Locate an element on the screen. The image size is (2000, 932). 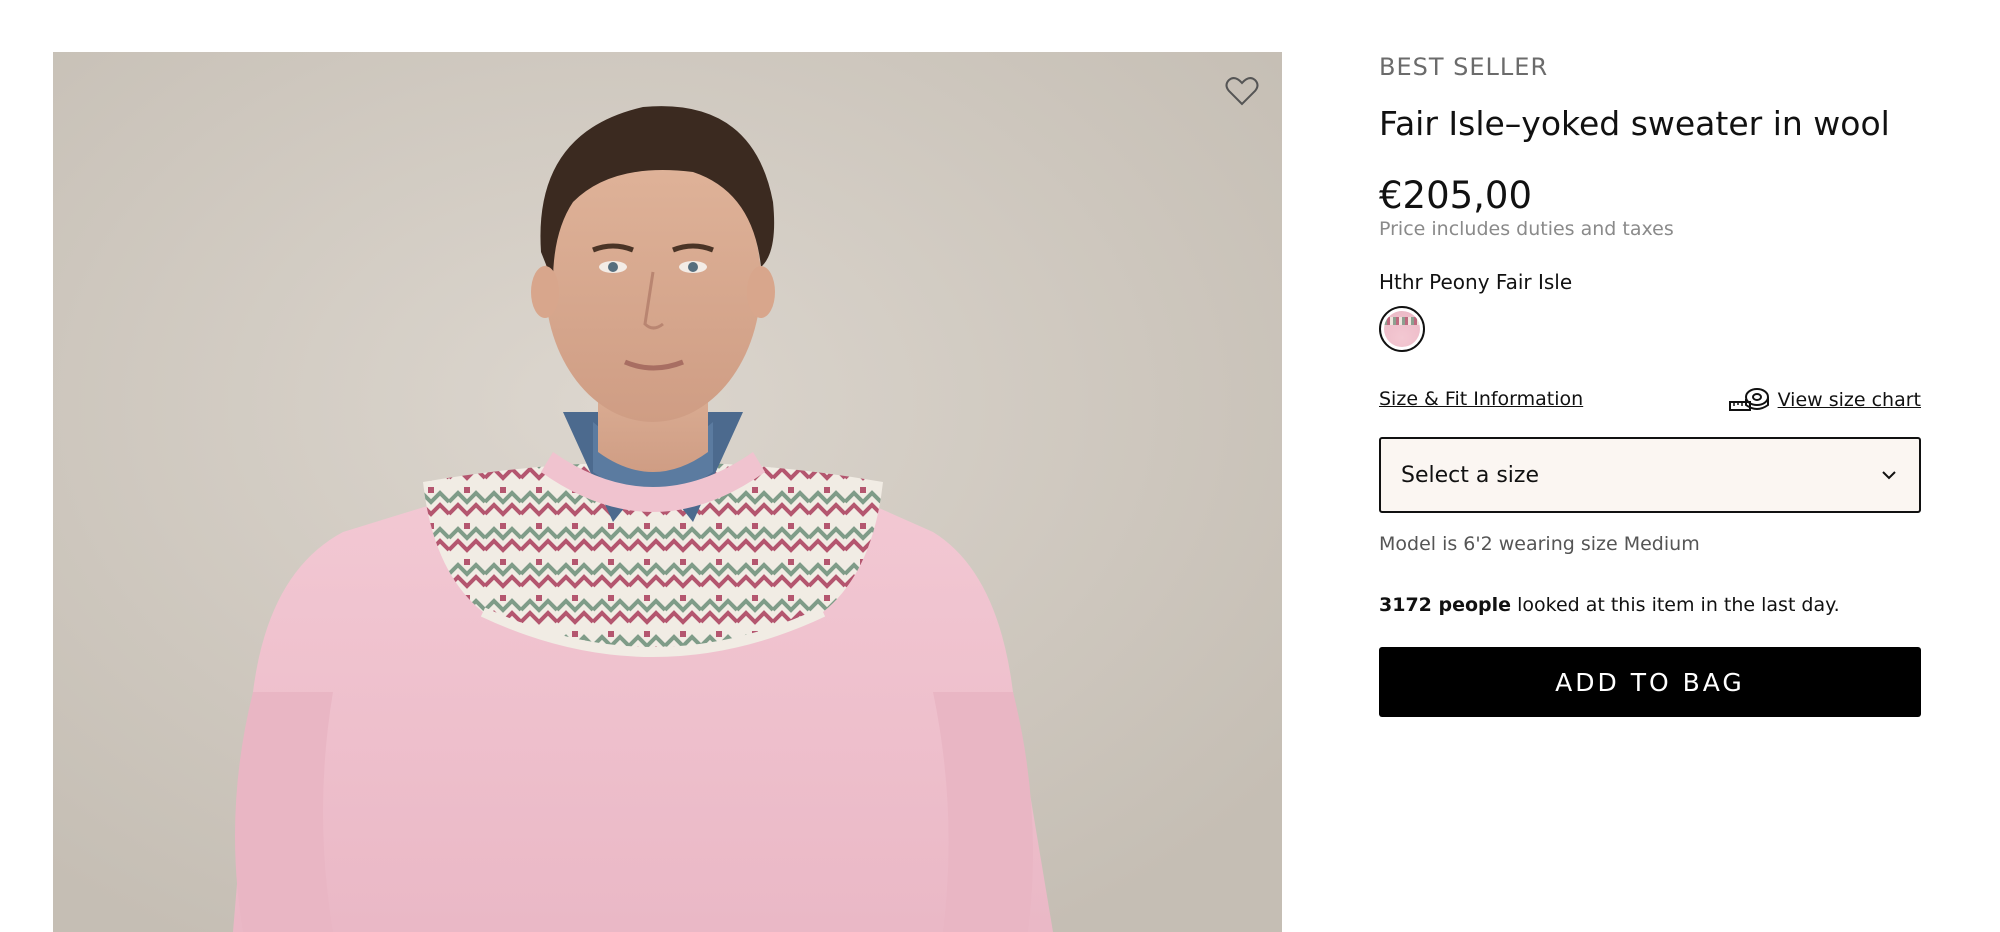
wishlist-button is located at coordinates (1242, 91).